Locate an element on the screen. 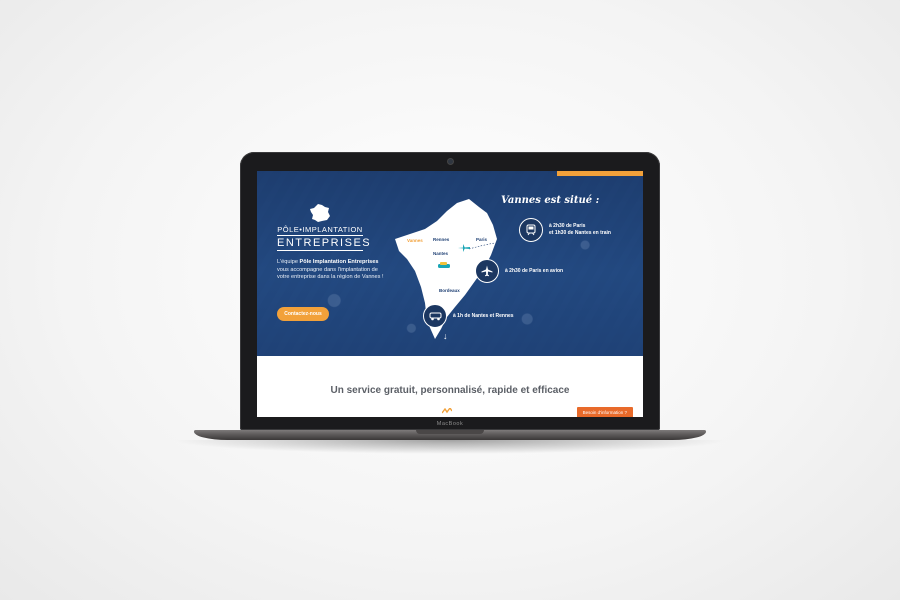 The width and height of the screenshot is (900, 600). car-icon is located at coordinates (435, 316).